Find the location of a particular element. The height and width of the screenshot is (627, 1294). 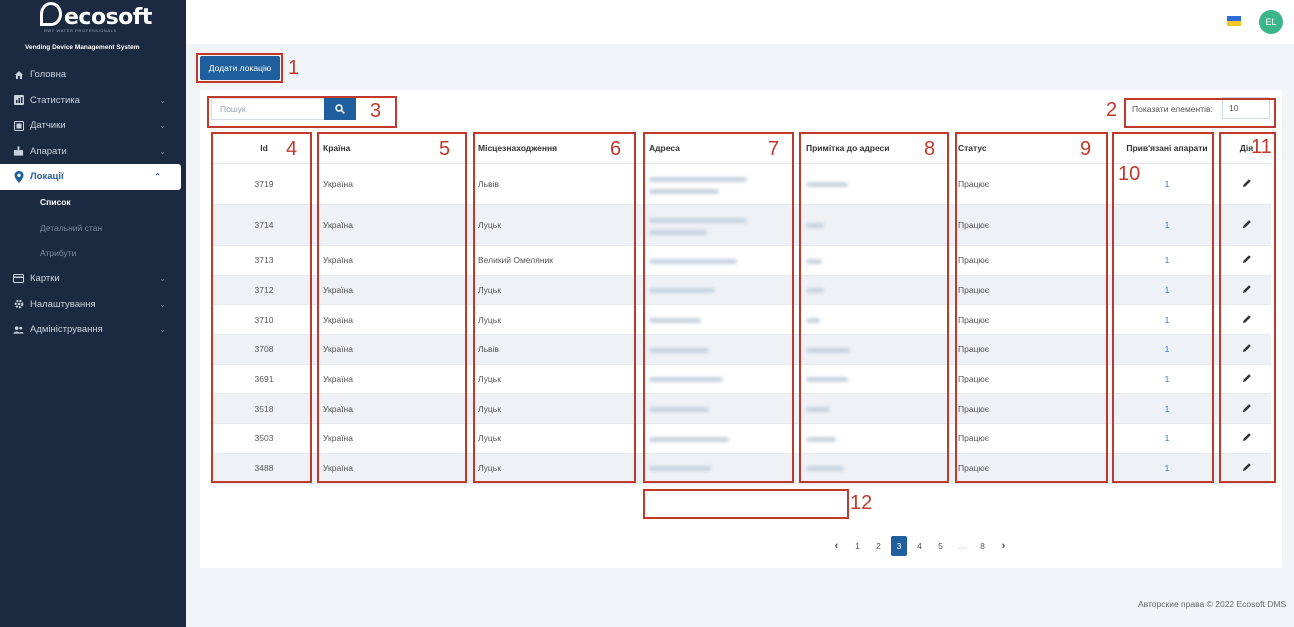

marker-number: 1 is located at coordinates (294, 68).